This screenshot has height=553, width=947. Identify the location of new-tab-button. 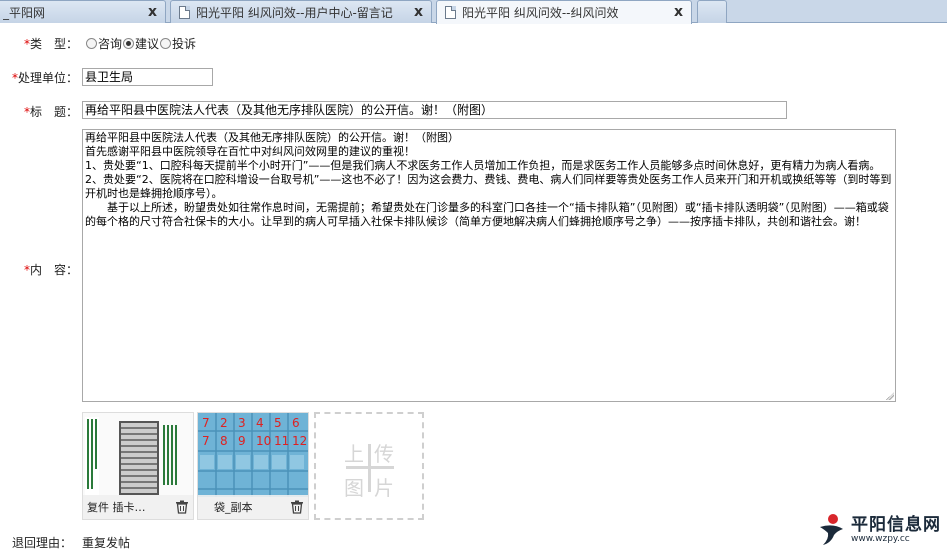
(712, 11).